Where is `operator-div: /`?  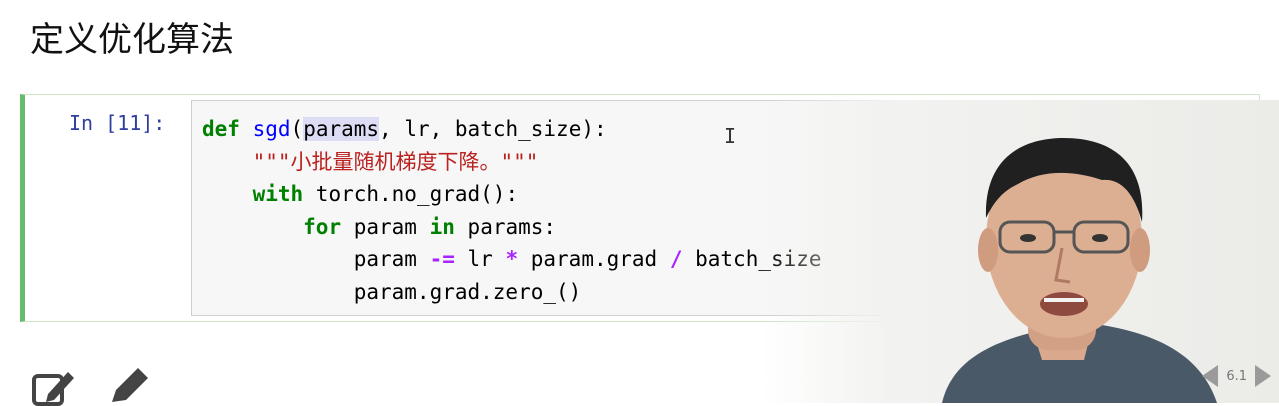
operator-div: / is located at coordinates (676, 259).